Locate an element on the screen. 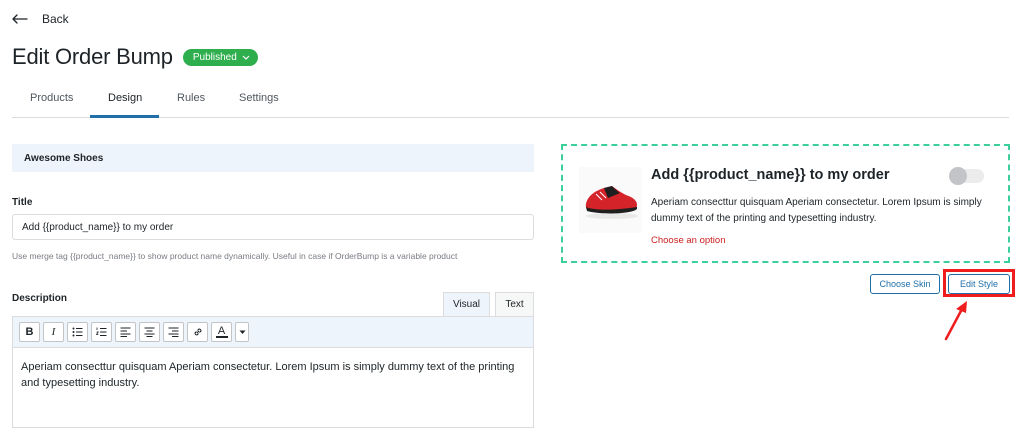 The image size is (1024, 428). pointer-arrow-icon is located at coordinates (957, 322).